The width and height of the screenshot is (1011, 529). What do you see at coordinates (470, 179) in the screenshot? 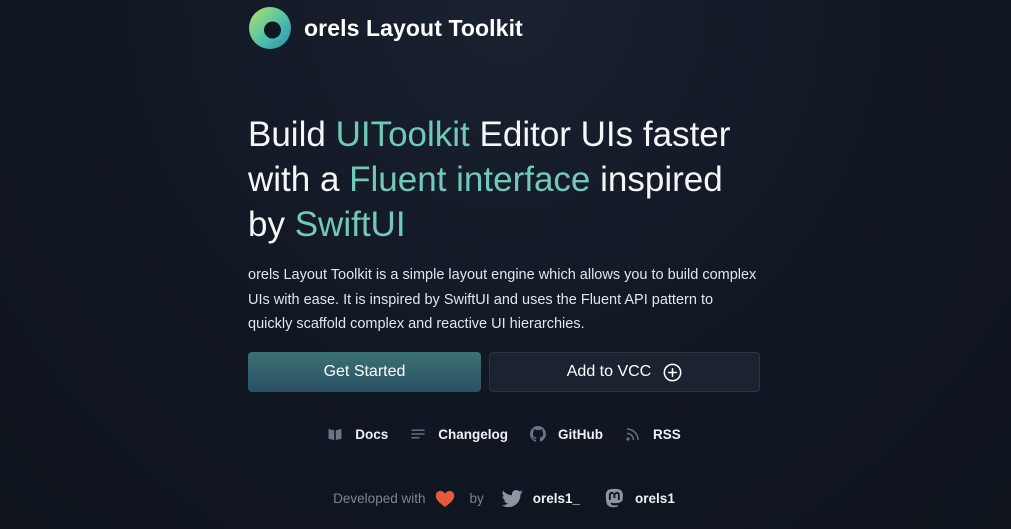
I see `headline-highlight-fluent: Fluent interface` at bounding box center [470, 179].